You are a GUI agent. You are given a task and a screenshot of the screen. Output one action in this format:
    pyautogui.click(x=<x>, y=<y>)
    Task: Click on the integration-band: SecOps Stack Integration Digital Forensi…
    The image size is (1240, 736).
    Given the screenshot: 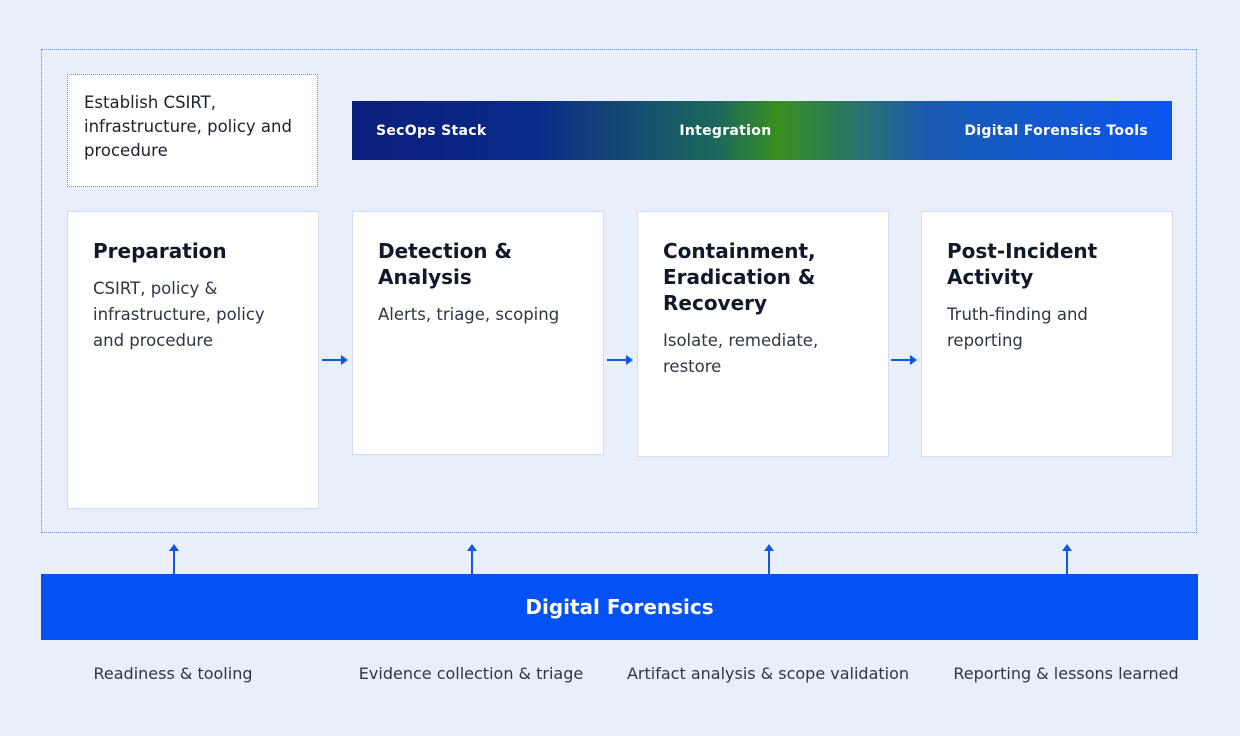 What is the action you would take?
    pyautogui.click(x=762, y=130)
    